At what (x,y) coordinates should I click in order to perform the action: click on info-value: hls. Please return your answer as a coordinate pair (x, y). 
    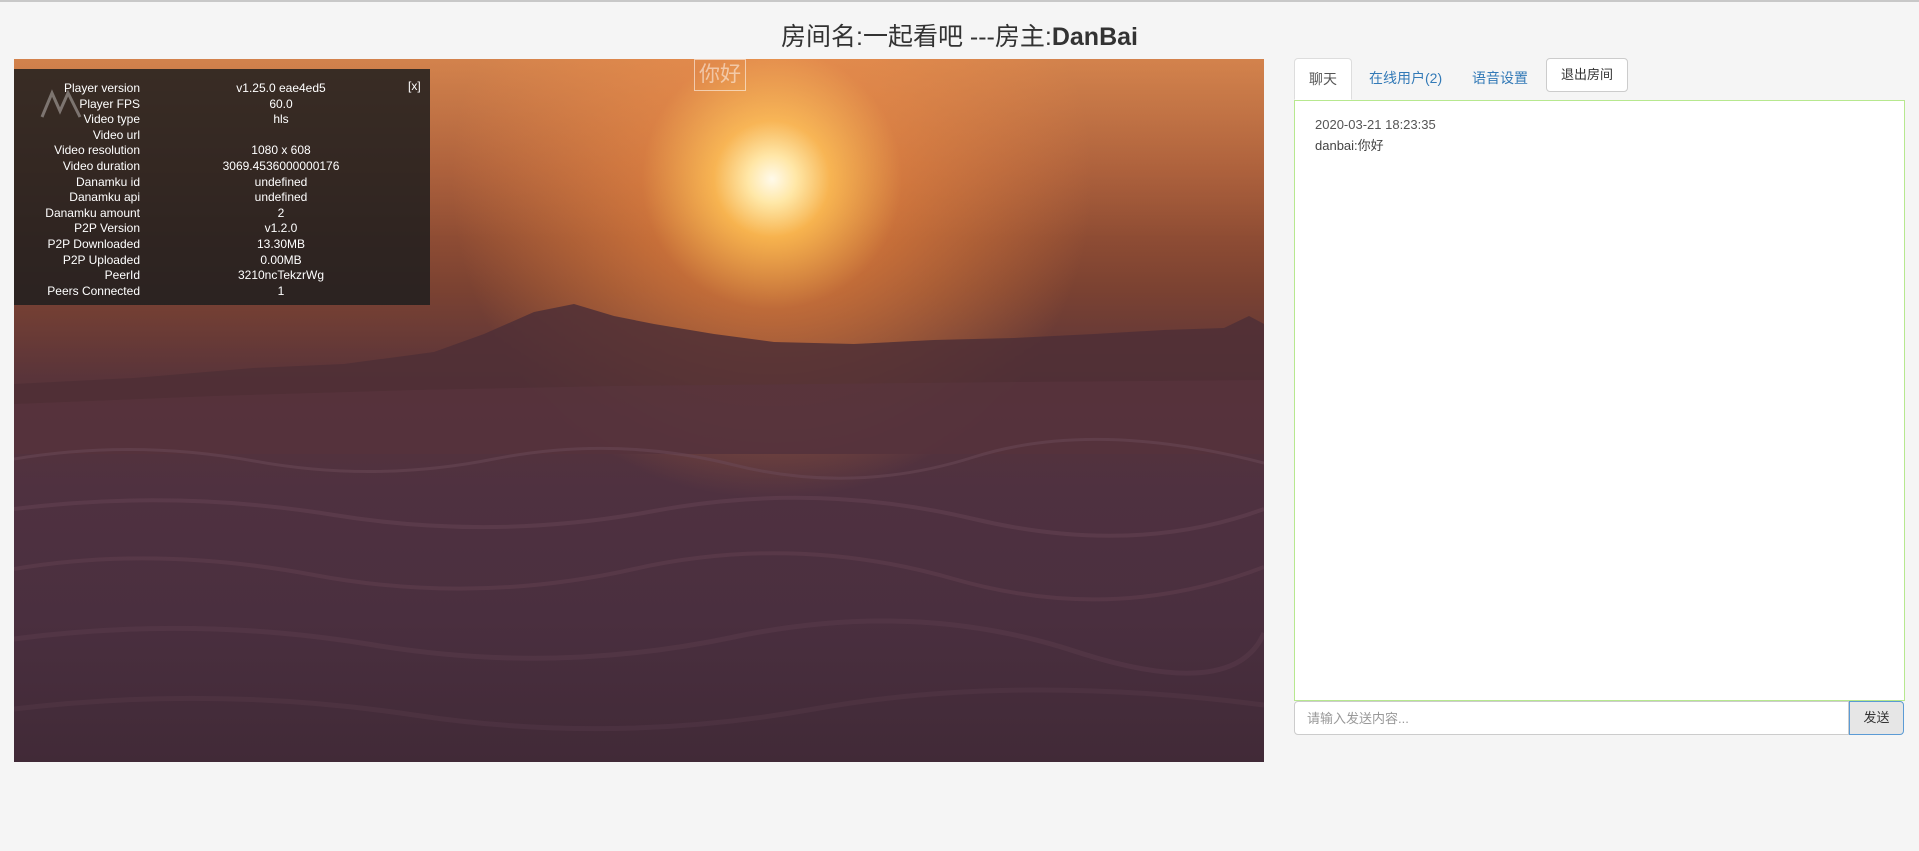
    Looking at the image, I should click on (281, 119).